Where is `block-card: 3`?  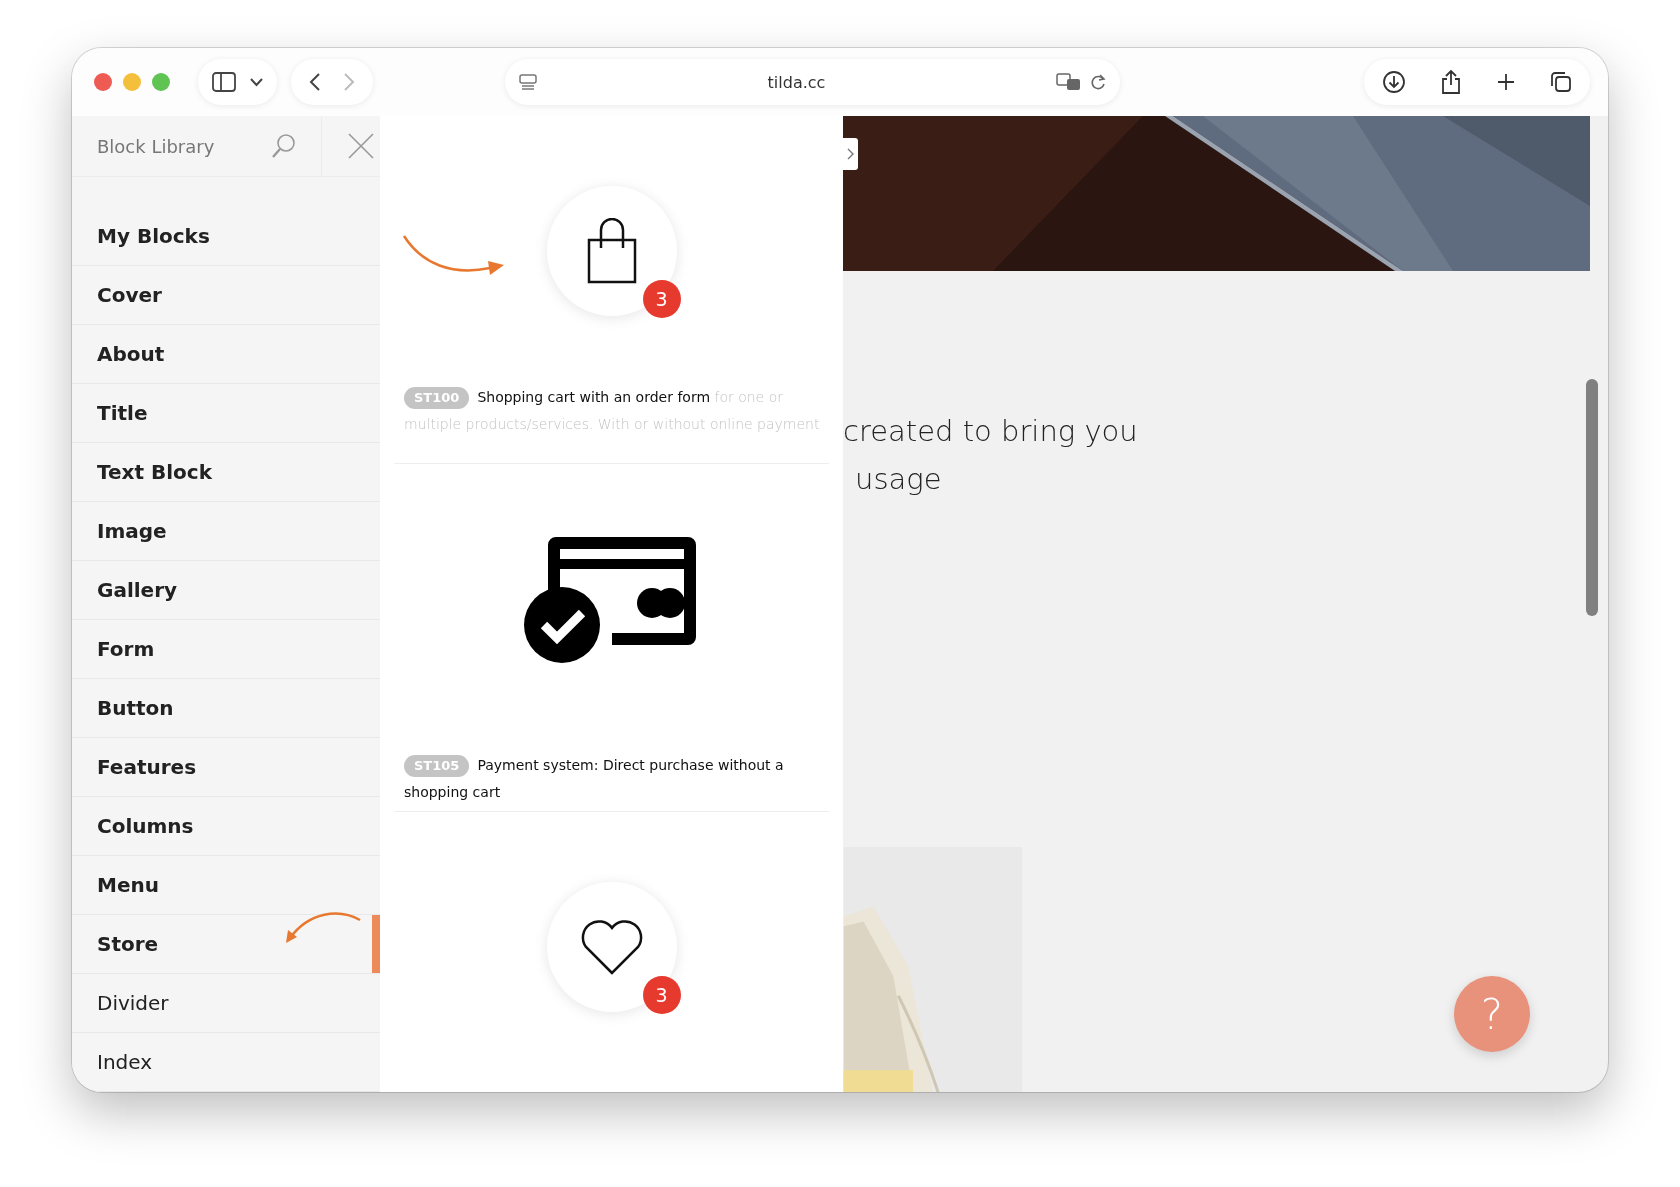
block-card: 3 is located at coordinates (611, 952).